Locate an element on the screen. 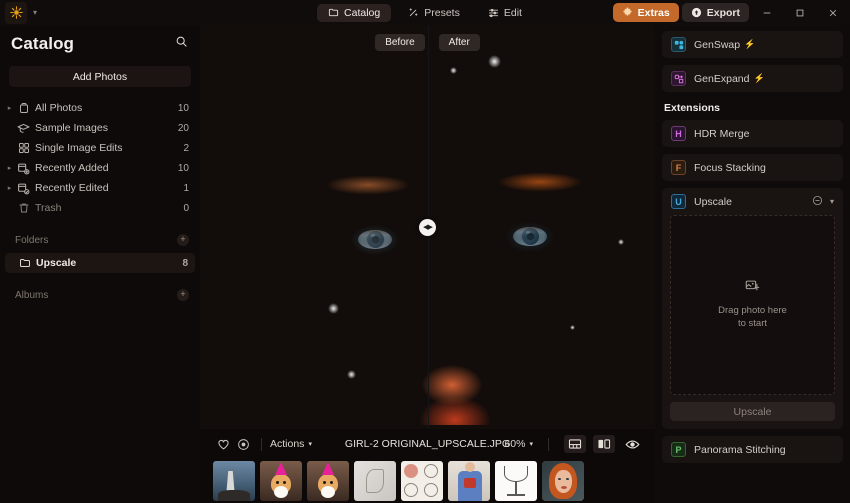  panel-item-panorama-stitching: P Panorama Stitching is located at coordinates (752, 449).